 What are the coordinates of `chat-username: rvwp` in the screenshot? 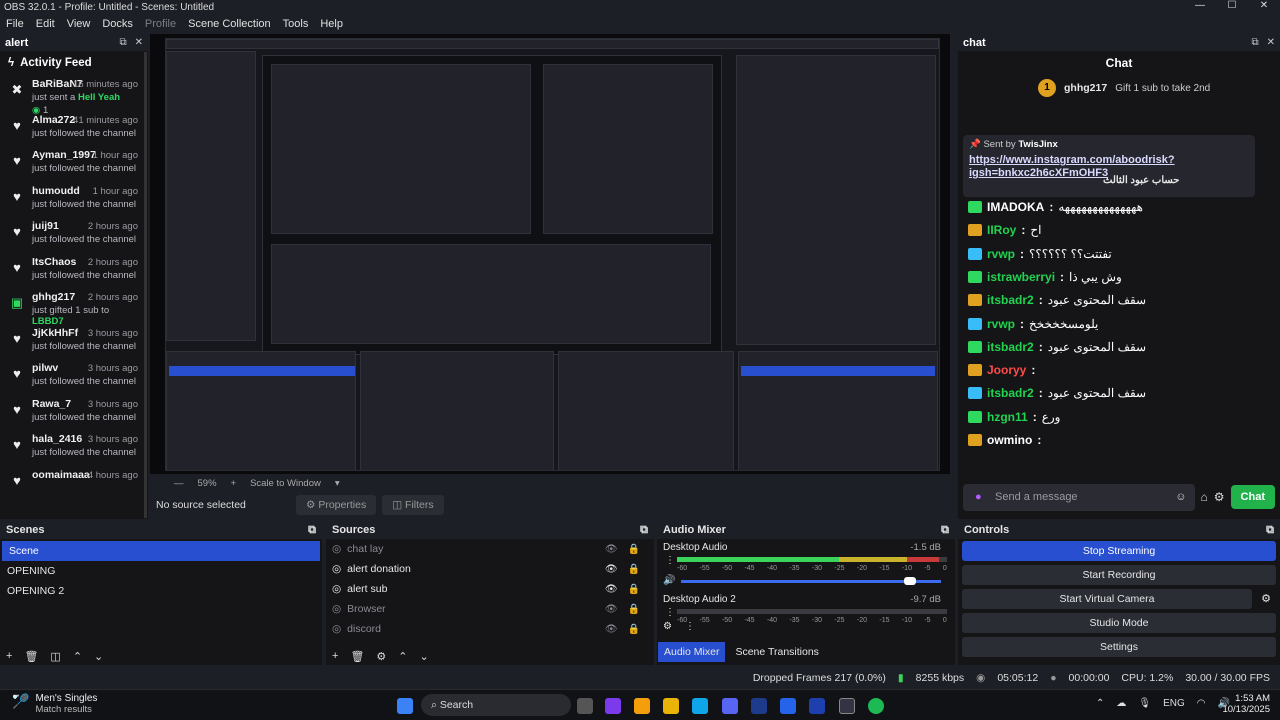 It's located at (1001, 324).